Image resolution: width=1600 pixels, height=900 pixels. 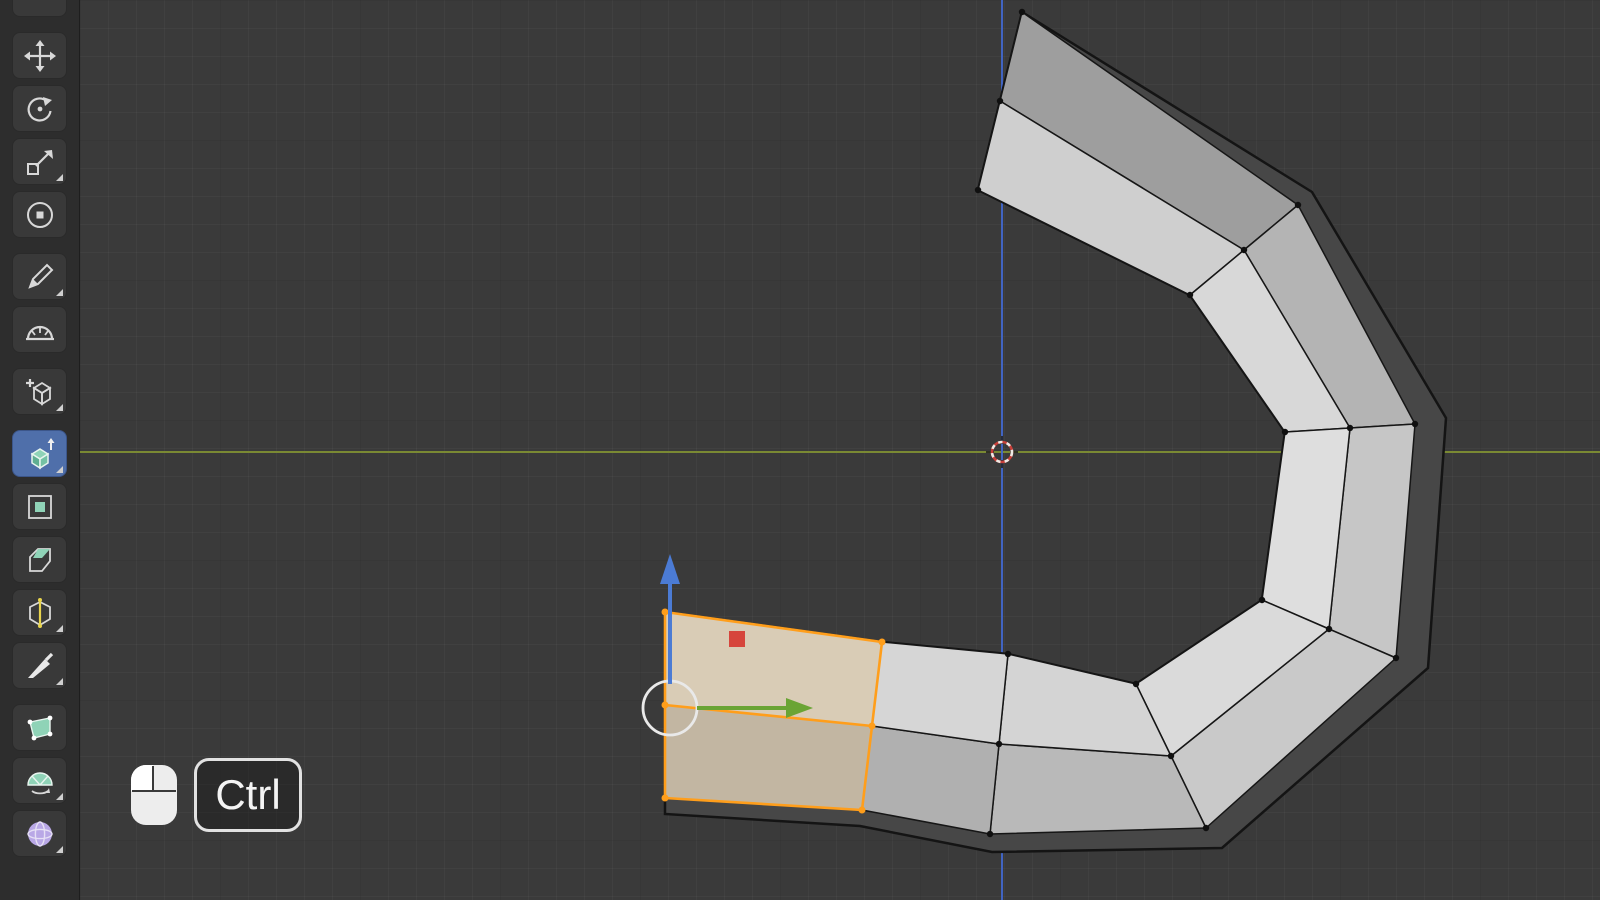 I want to click on smooth-icon, so click(x=39, y=833).